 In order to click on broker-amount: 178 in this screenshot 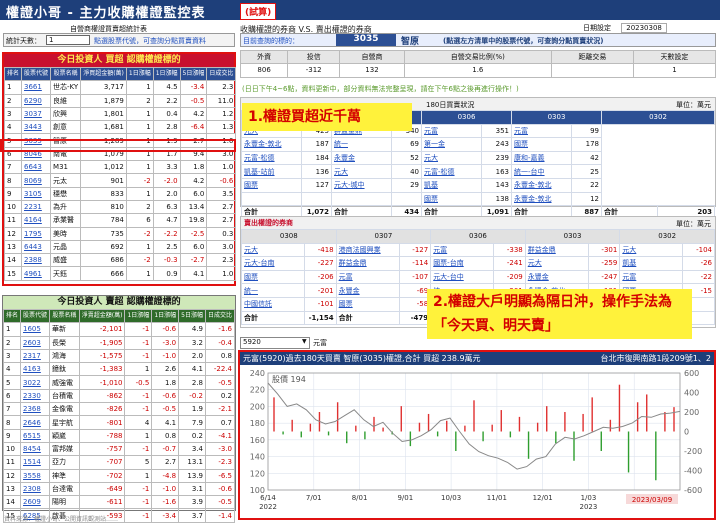, I will do `click(586, 144)`.